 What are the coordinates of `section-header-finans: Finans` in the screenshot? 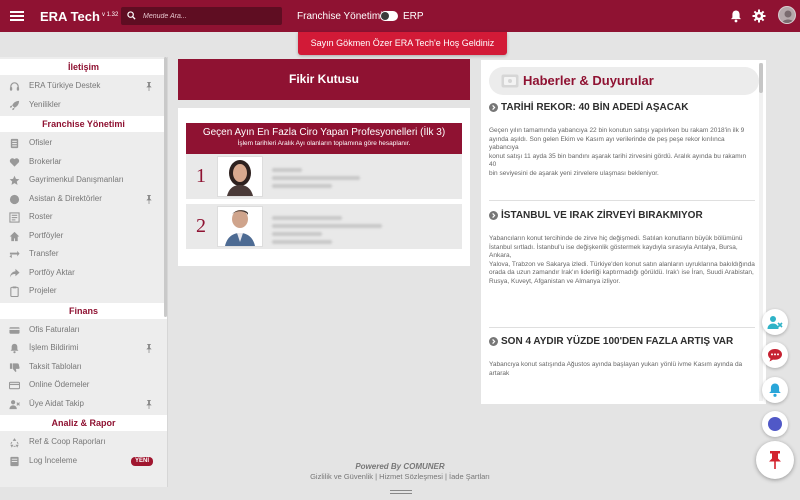 It's located at (83, 310).